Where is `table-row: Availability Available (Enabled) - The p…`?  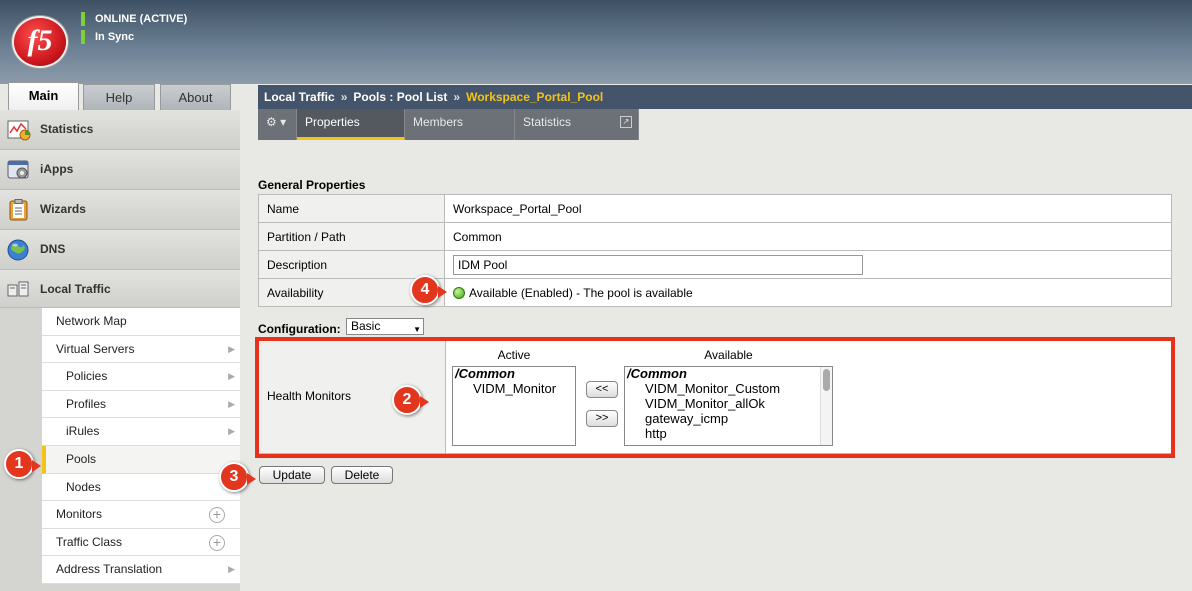
table-row: Availability Available (Enabled) - The p… is located at coordinates (715, 292).